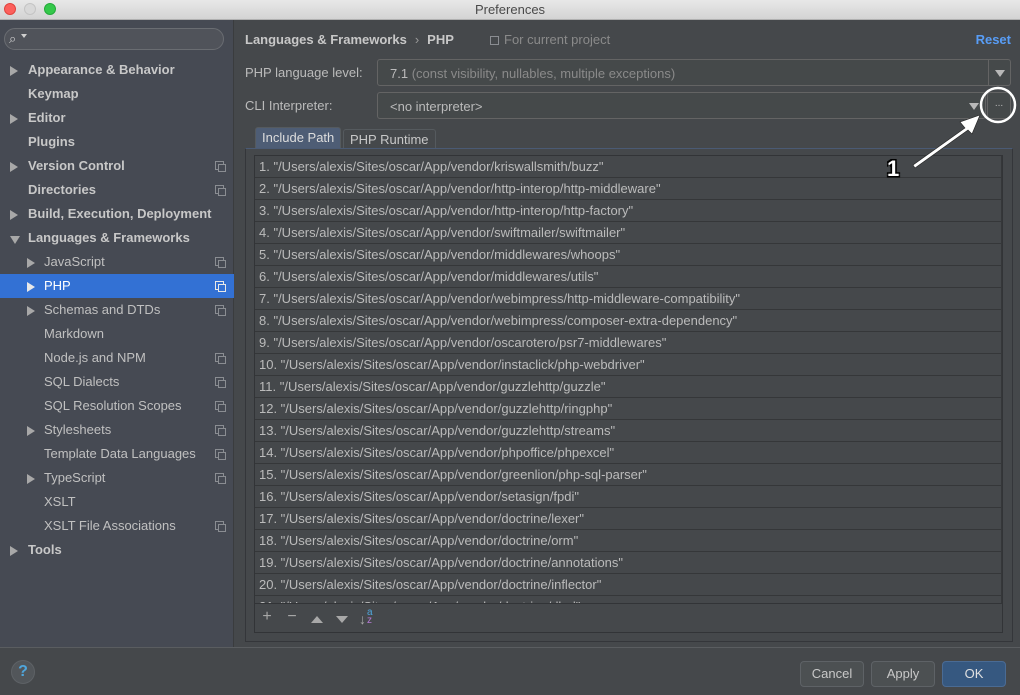 This screenshot has width=1020, height=695. Describe the element at coordinates (365, 617) in the screenshot. I see `sort-button: ↓ a z` at that location.